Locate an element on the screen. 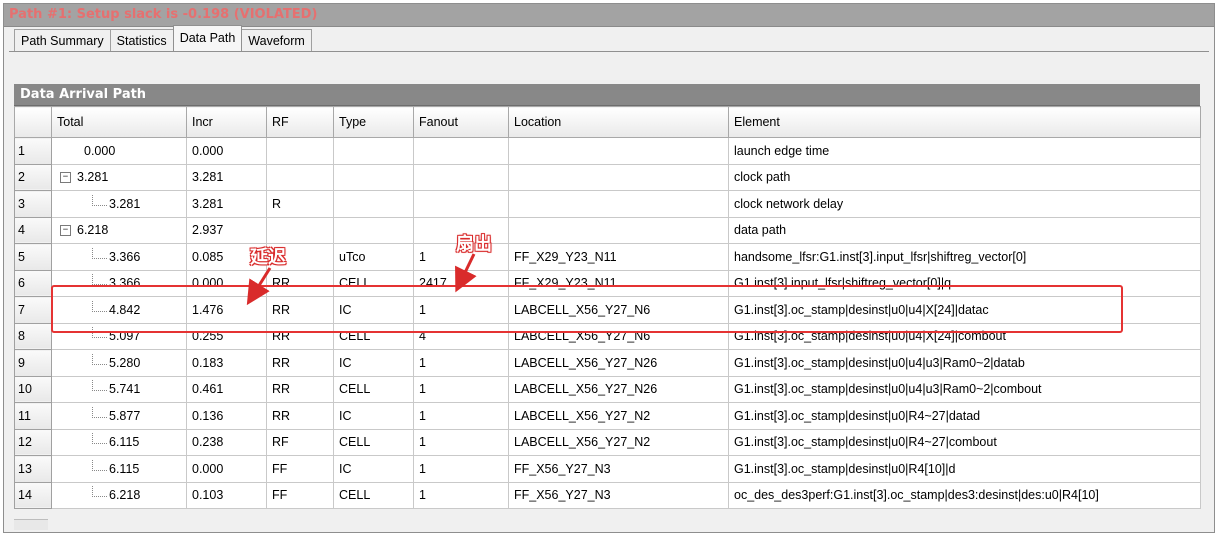 The image size is (1216, 535). fanout-cell: 2417 is located at coordinates (461, 283).